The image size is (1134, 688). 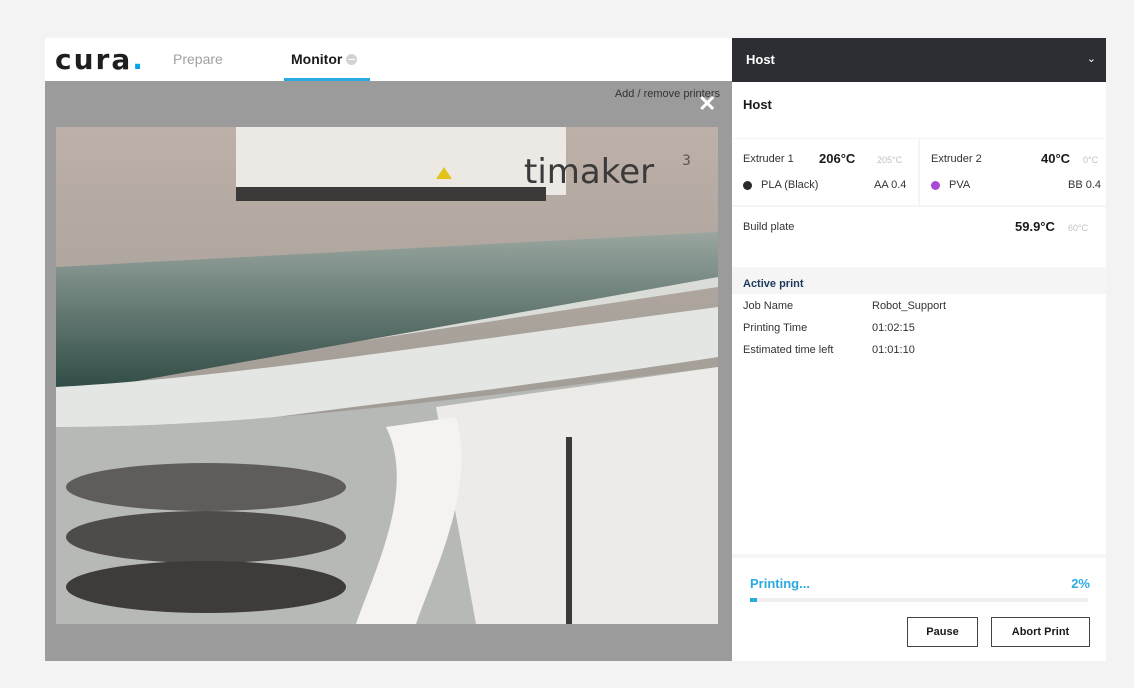 What do you see at coordinates (956, 159) in the screenshot?
I see `extruder-2-name: Extruder 2` at bounding box center [956, 159].